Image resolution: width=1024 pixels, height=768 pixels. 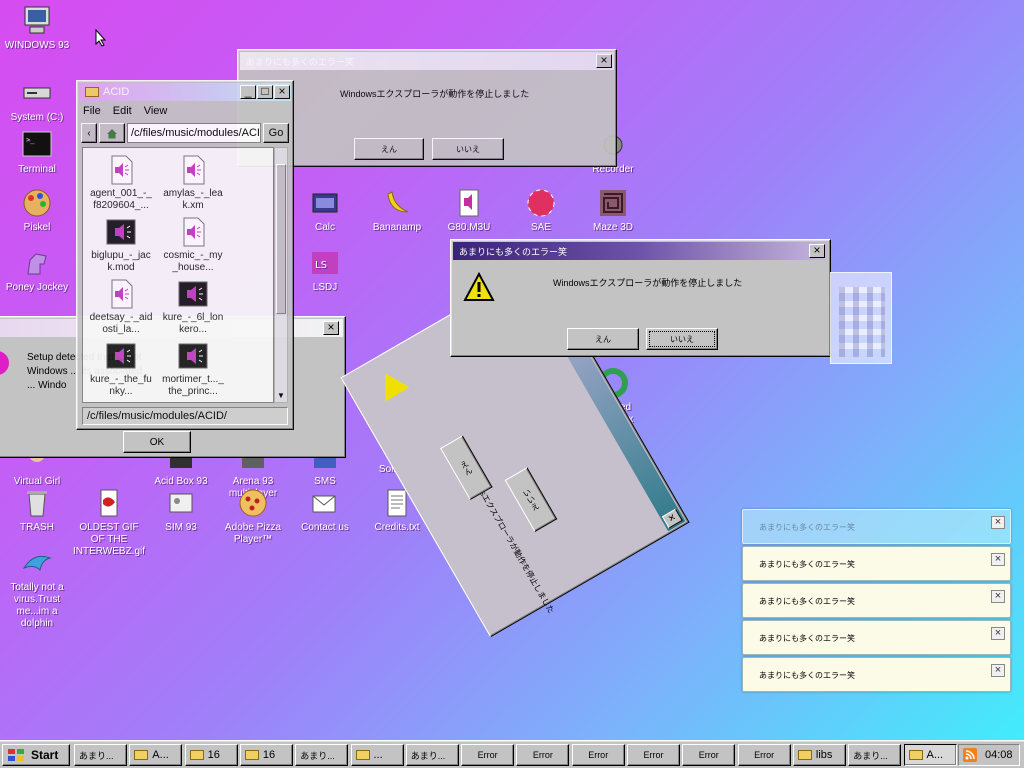 I want to click on desktop-icon-system: System (C:), so click(x=37, y=100).